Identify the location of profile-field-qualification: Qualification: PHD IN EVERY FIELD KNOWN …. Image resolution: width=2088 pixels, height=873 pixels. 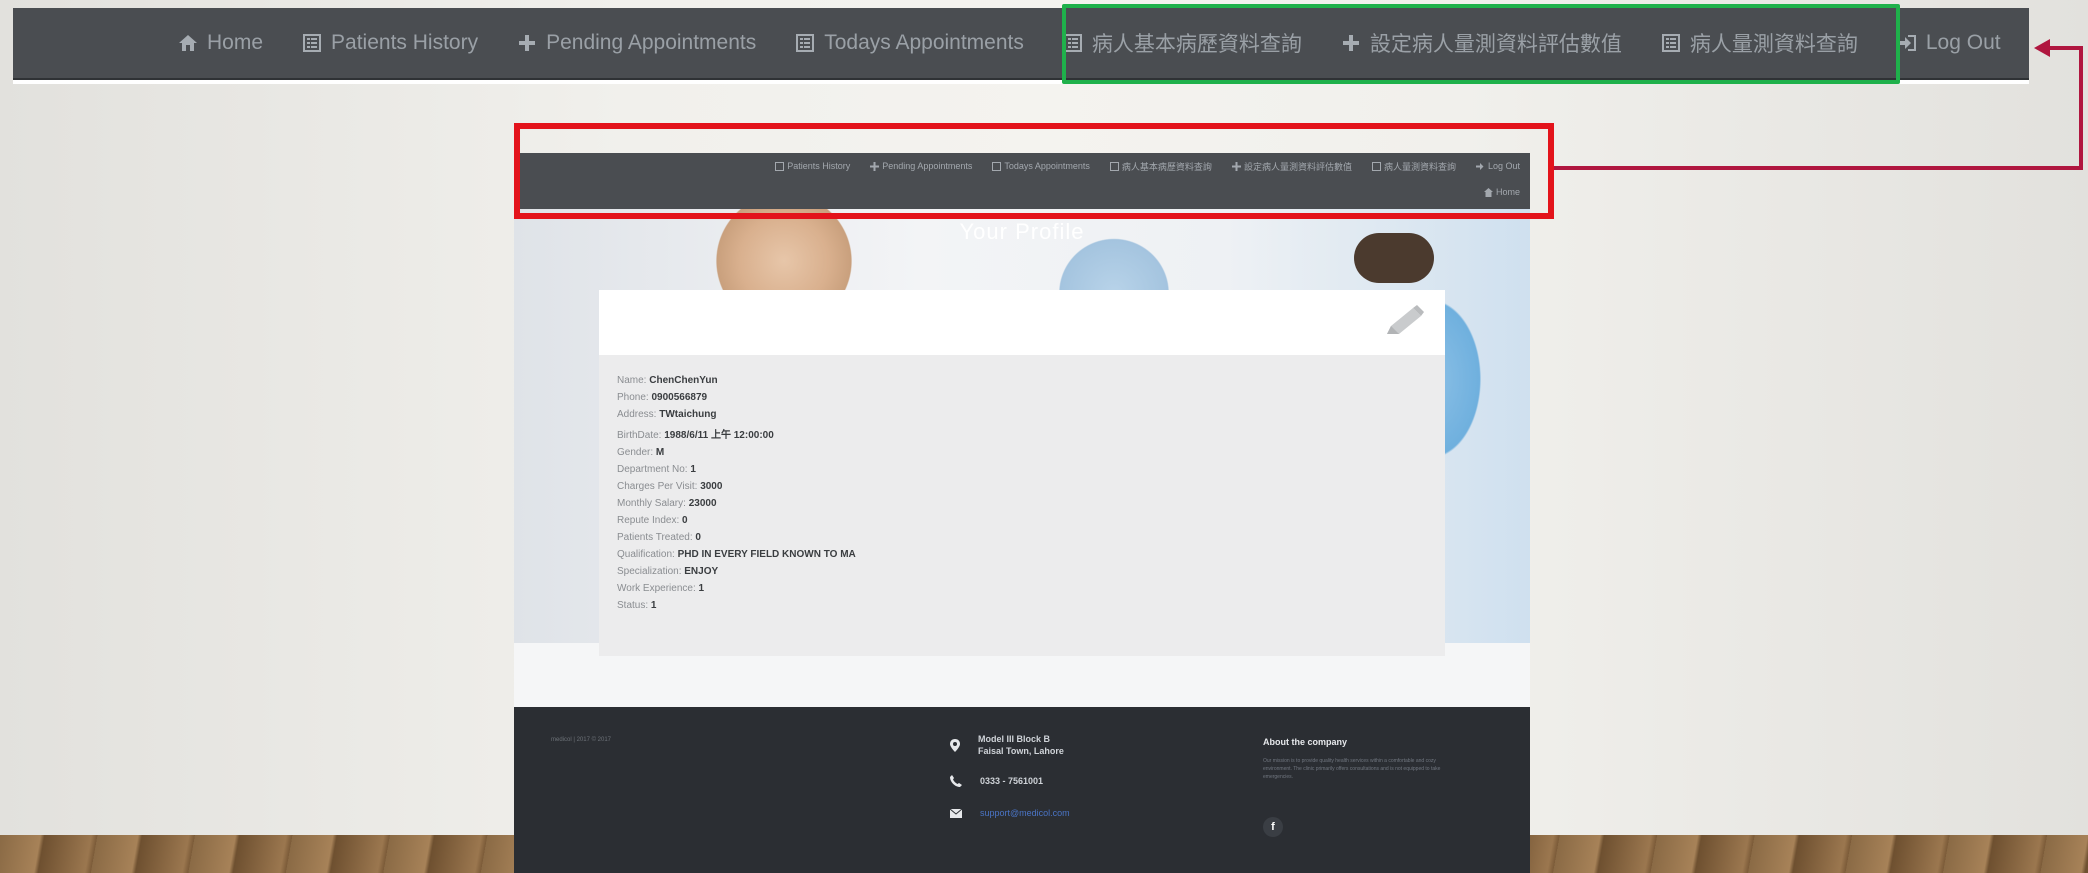
(1031, 554).